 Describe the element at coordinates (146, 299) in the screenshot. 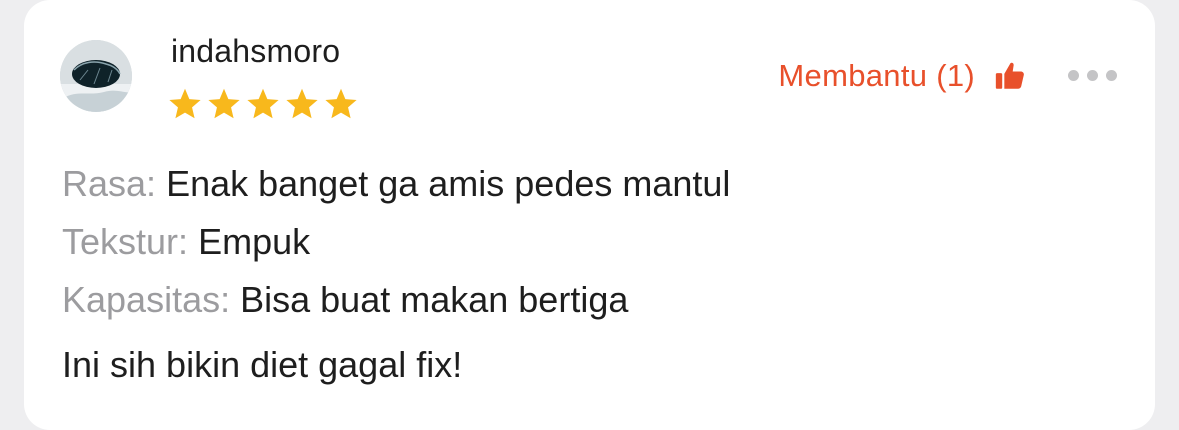

I see `attribute-key: Kapasitas:` at that location.